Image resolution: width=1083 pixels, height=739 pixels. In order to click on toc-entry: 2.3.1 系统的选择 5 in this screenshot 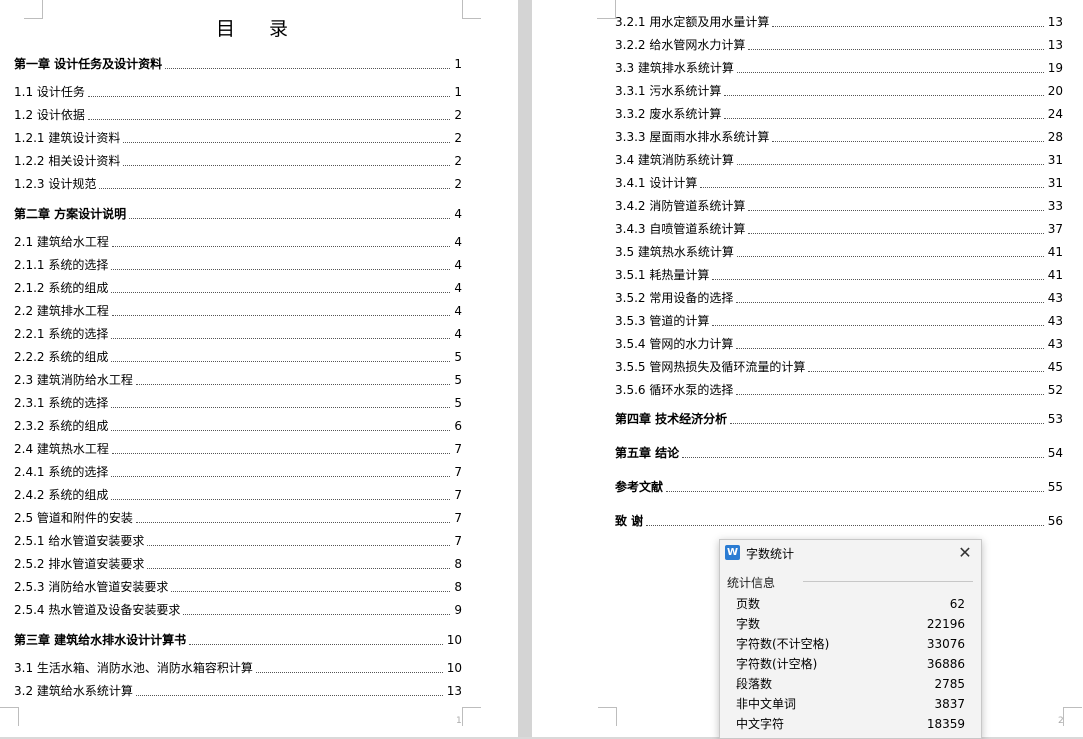, I will do `click(238, 403)`.